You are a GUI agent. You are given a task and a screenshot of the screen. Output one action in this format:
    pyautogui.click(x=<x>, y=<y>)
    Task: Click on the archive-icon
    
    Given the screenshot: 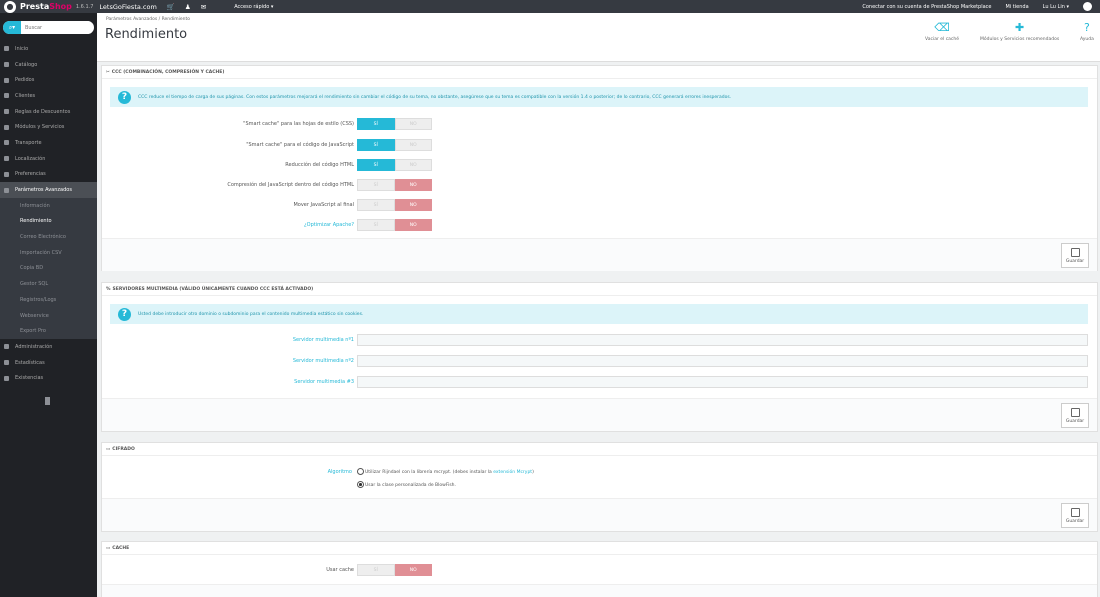 What is the action you would take?
    pyautogui.click(x=6, y=378)
    